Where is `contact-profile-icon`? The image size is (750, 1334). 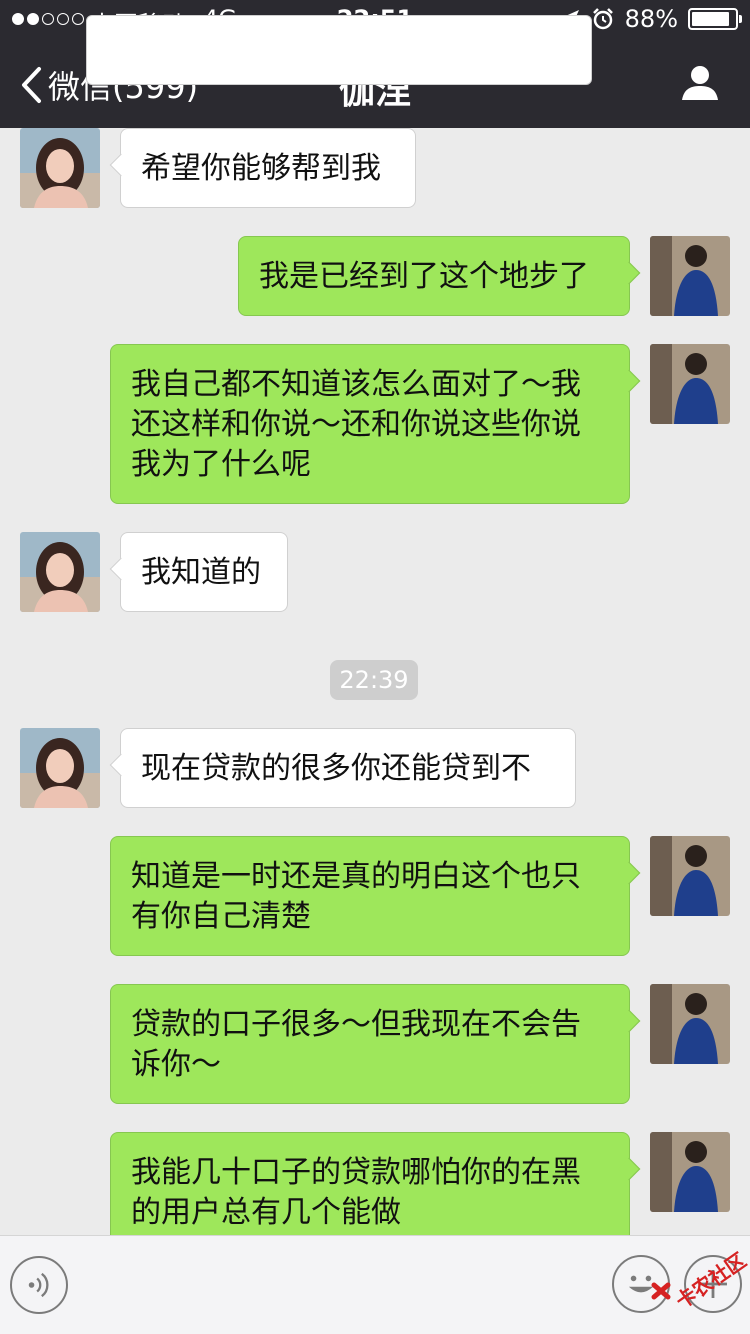 contact-profile-icon is located at coordinates (700, 82).